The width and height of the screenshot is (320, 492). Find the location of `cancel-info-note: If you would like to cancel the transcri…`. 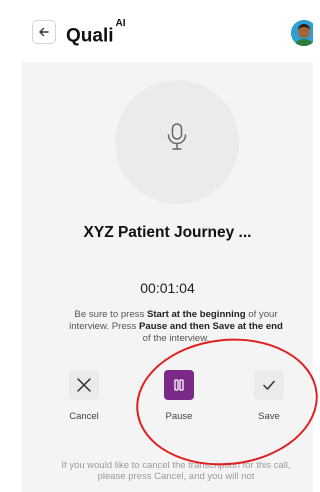

cancel-info-note: If you would like to cancel the transcri… is located at coordinates (176, 471).